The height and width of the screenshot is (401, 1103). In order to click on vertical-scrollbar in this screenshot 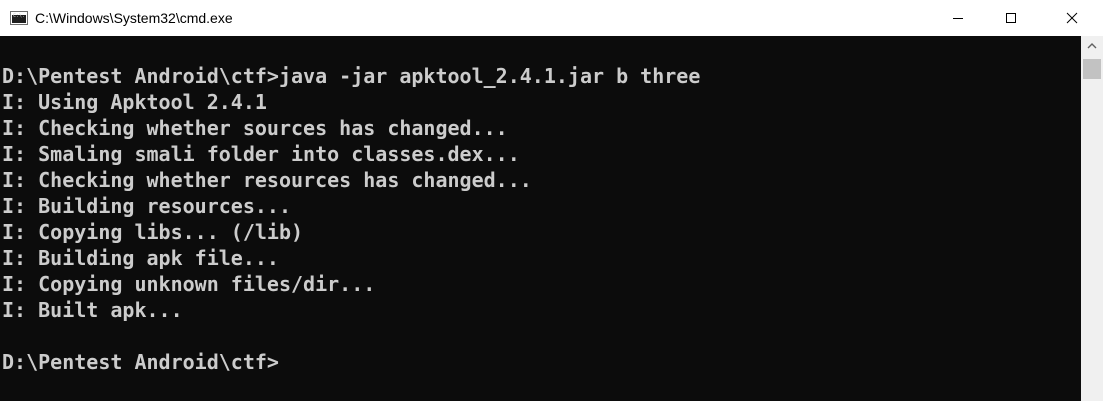, I will do `click(1092, 218)`.